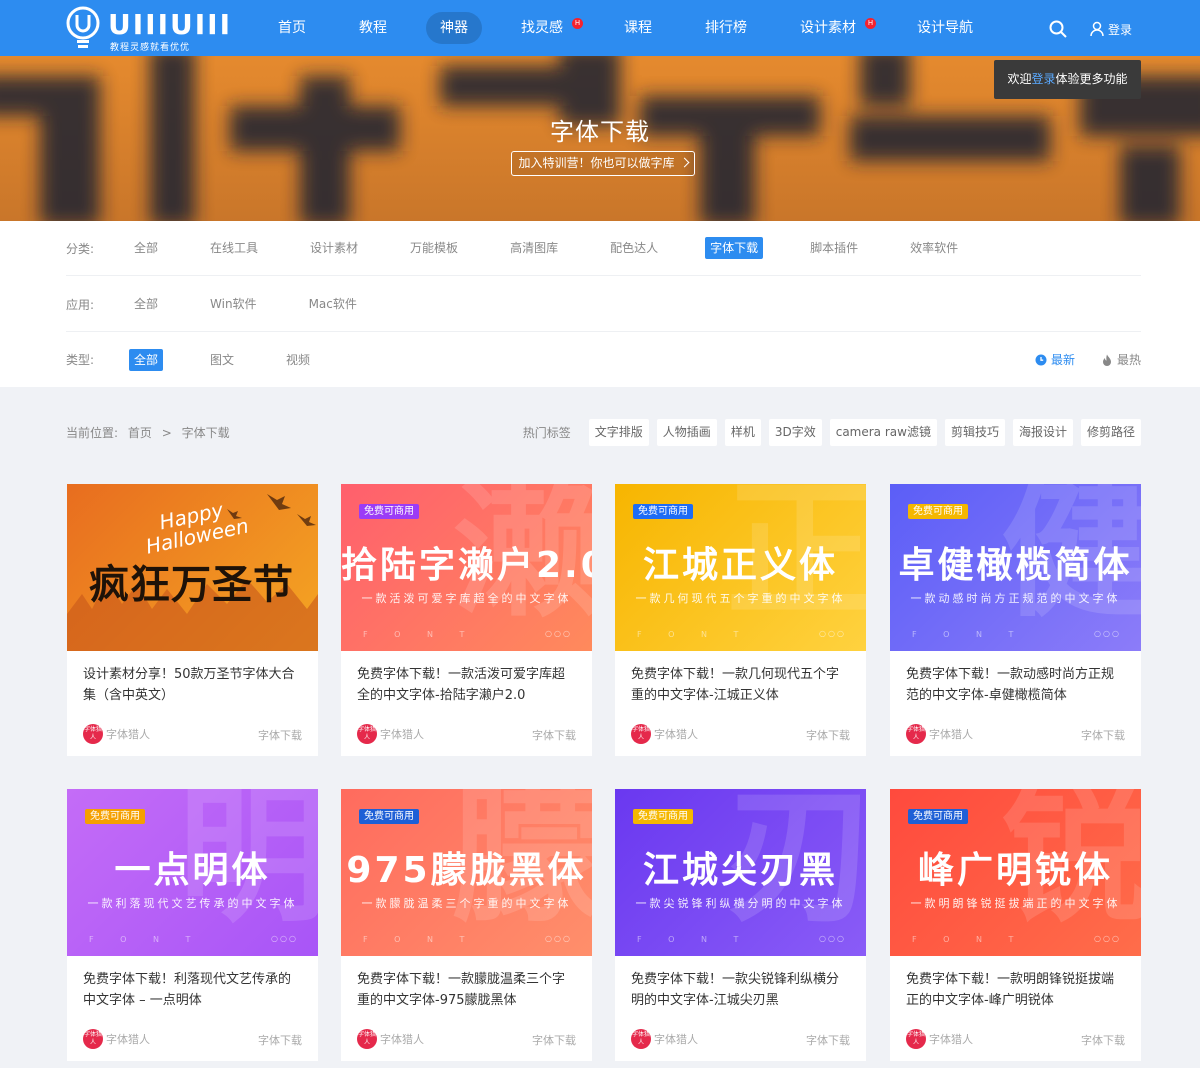  Describe the element at coordinates (466, 872) in the screenshot. I see `card-thumbnail: 朦免费可商用 975朦胧黑体 一款朦胧温柔三个字重的中文字体 F O N T ○○○` at that location.